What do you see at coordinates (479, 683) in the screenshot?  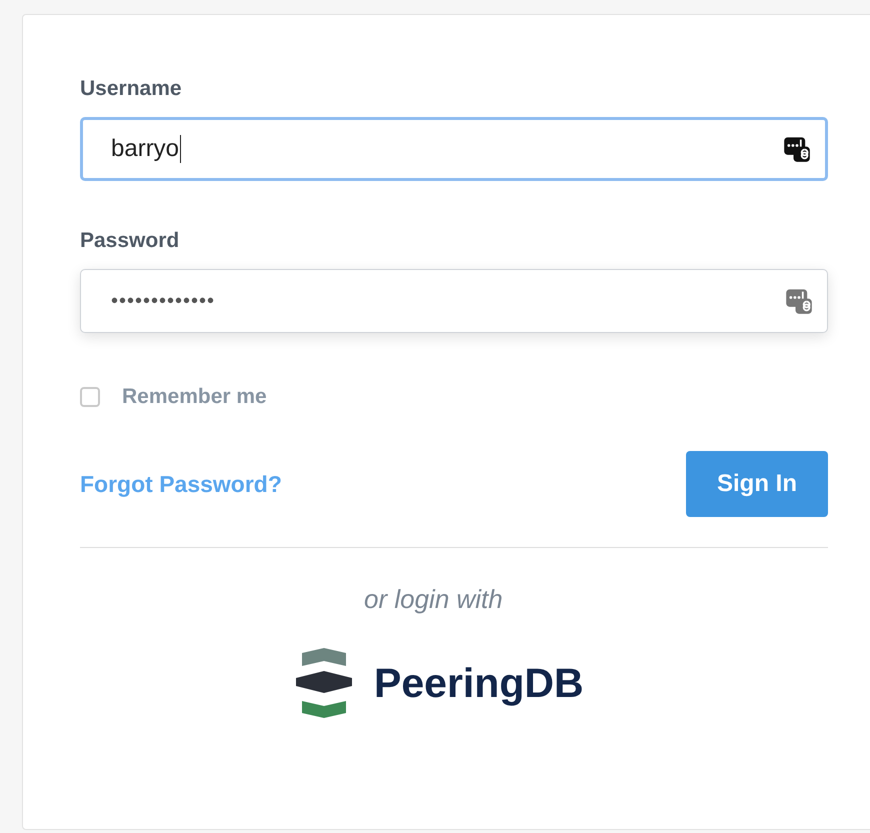 I see `provider-name: PeeringDB` at bounding box center [479, 683].